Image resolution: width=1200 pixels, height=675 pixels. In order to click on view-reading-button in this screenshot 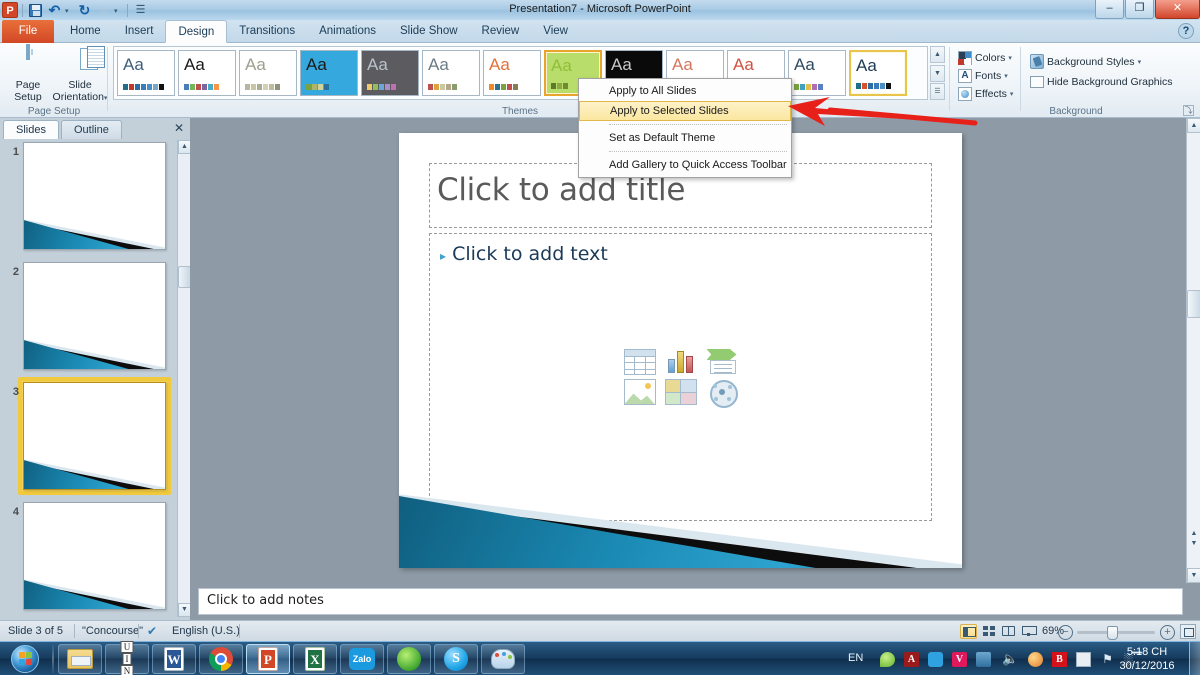, I will do `click(1008, 631)`.